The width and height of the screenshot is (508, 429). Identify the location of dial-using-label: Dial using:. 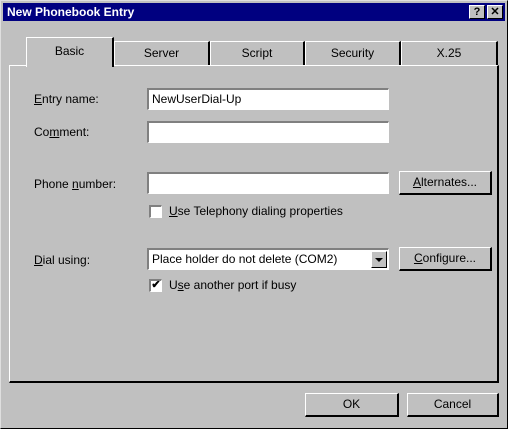
(62, 260).